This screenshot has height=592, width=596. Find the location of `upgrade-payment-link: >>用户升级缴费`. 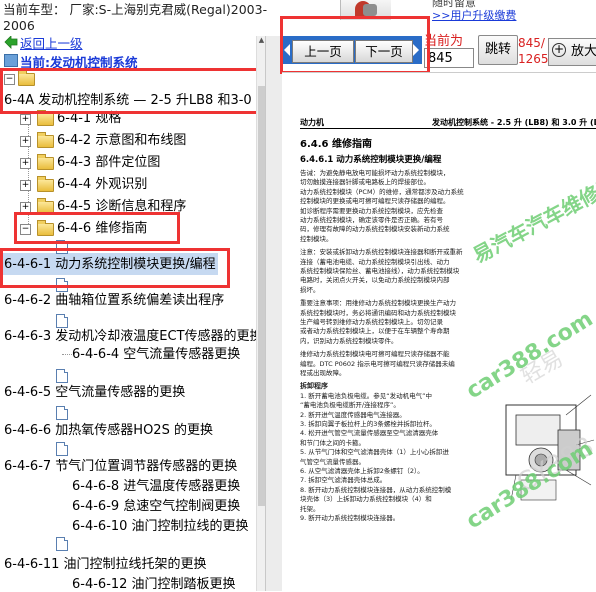

upgrade-payment-link: >>用户升级缴费 is located at coordinates (474, 15).